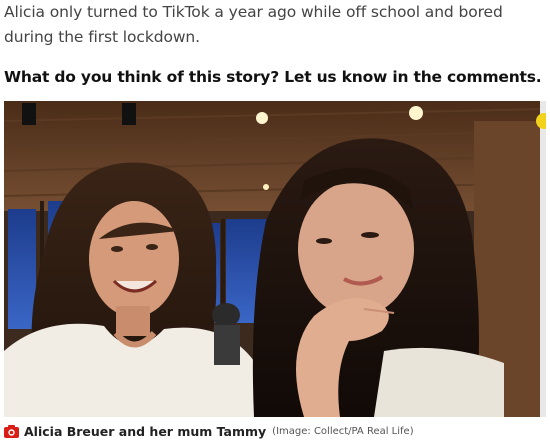 The width and height of the screenshot is (550, 443). What do you see at coordinates (145, 431) in the screenshot?
I see `caption-text: Alicia Breuer and her mum Tammy` at bounding box center [145, 431].